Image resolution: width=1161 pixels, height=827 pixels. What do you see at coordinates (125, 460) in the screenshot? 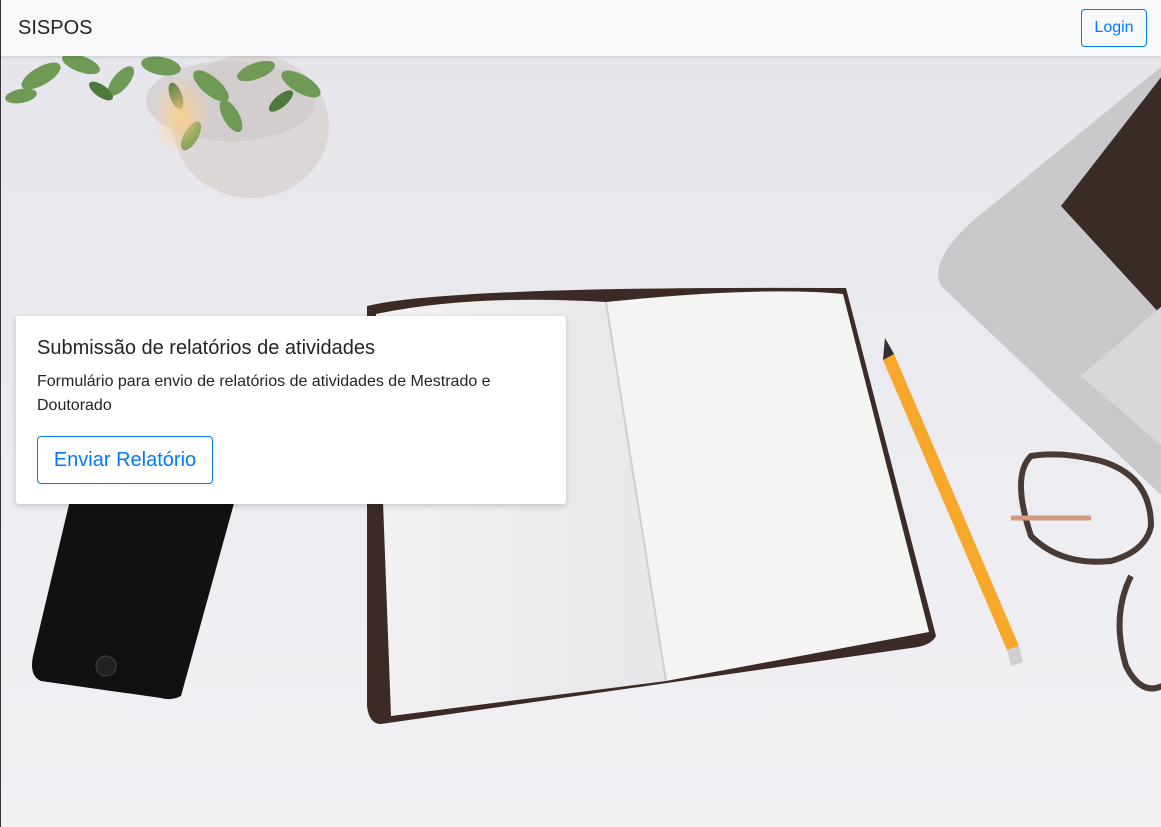
I see `send-report-button: Enviar Relatório` at bounding box center [125, 460].